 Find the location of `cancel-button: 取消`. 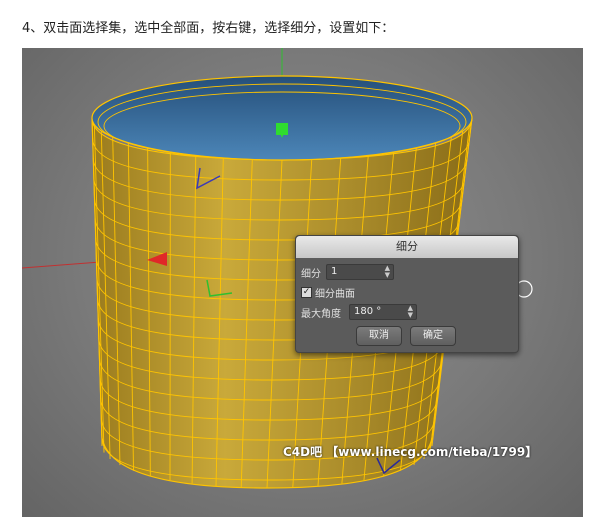

cancel-button: 取消 is located at coordinates (379, 336).